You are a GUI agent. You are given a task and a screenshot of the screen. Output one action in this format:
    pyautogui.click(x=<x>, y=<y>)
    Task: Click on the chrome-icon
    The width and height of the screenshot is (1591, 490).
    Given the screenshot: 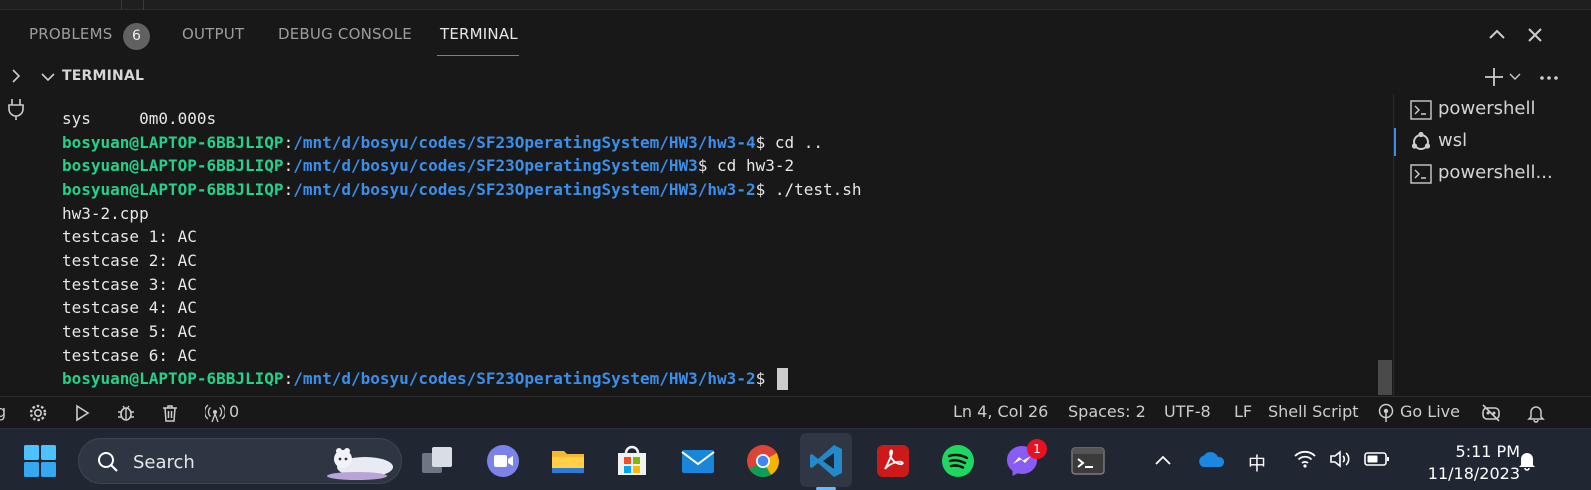 What is the action you would take?
    pyautogui.click(x=763, y=461)
    